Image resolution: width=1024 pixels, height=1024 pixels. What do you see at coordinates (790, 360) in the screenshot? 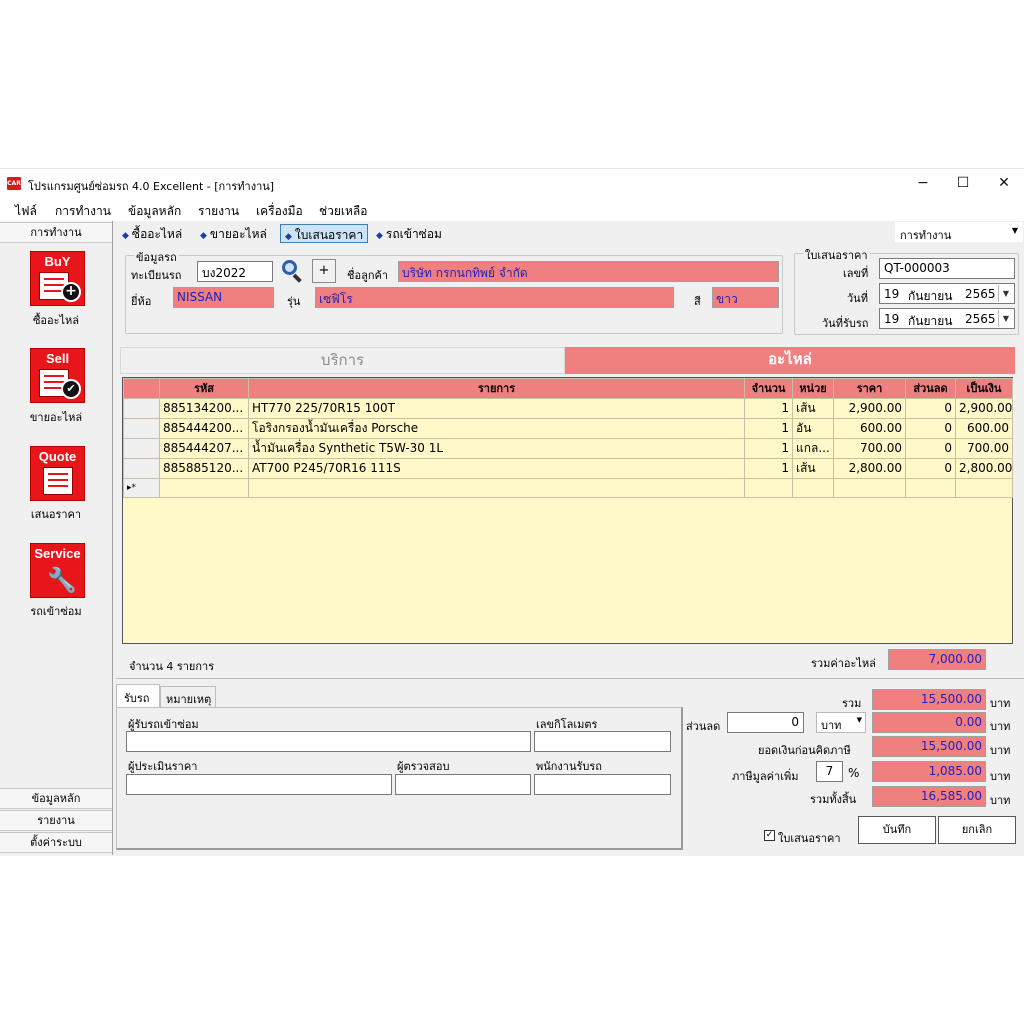
I see `tab-parts: อะไหล่` at bounding box center [790, 360].